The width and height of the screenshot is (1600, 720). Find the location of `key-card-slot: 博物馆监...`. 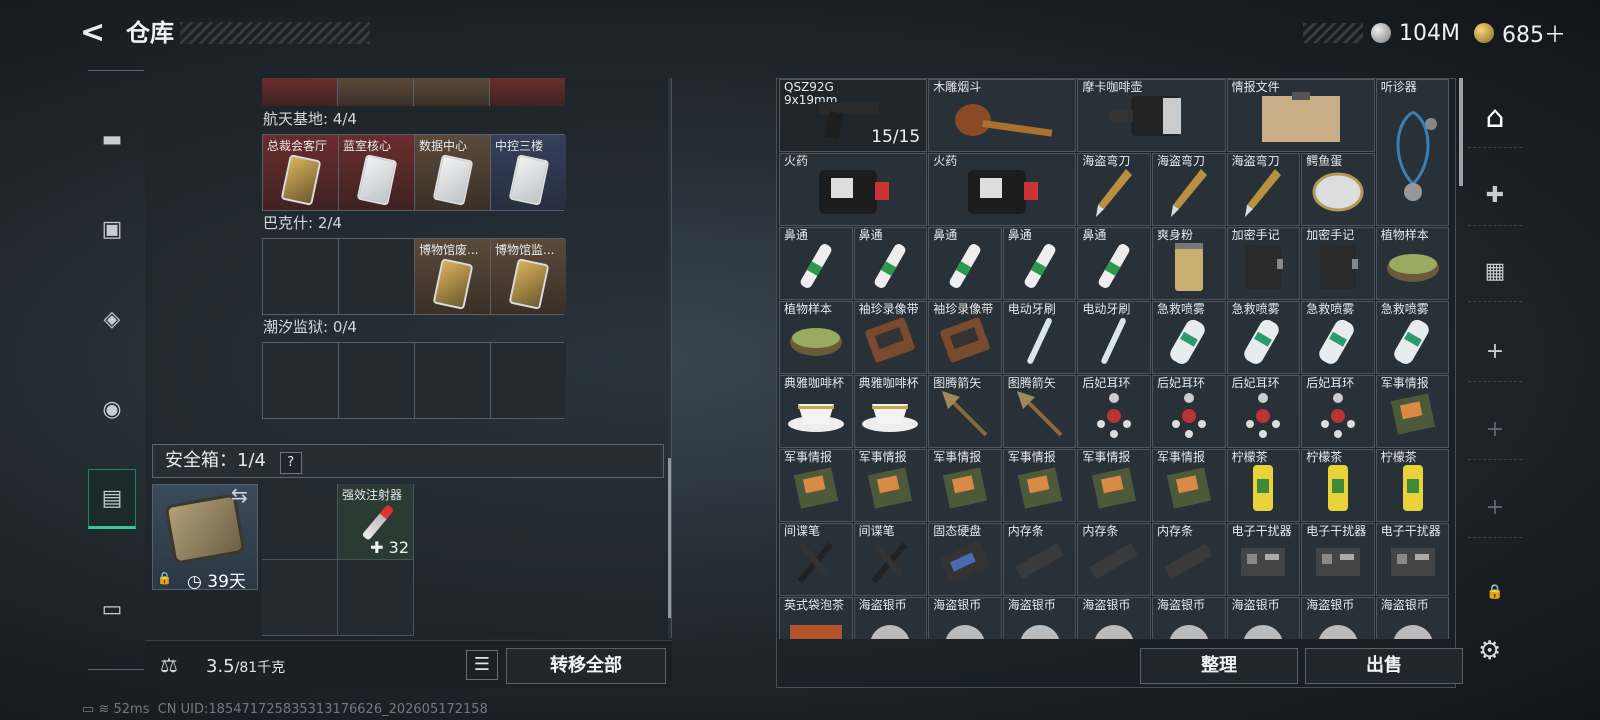

key-card-slot: 博物馆监... is located at coordinates (528, 276).